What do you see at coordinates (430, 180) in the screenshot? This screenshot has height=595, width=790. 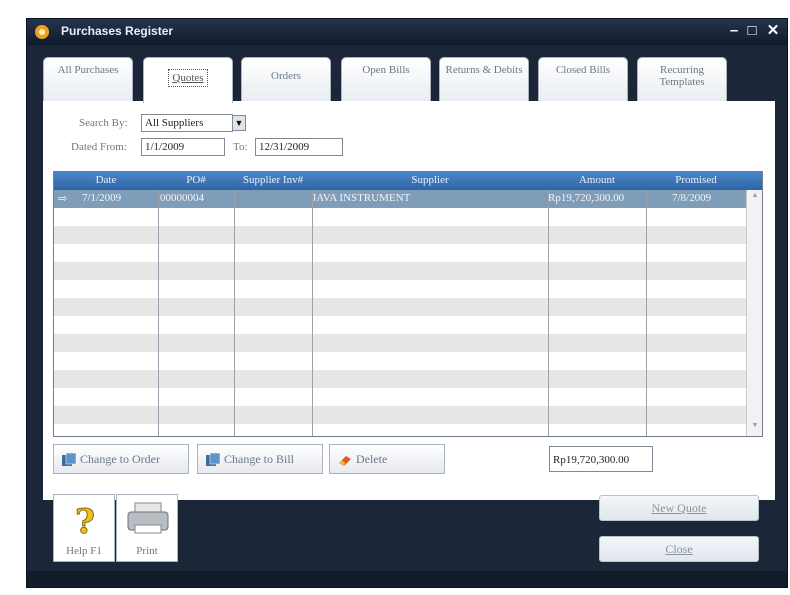 I see `column-header-supplier: Supplier` at bounding box center [430, 180].